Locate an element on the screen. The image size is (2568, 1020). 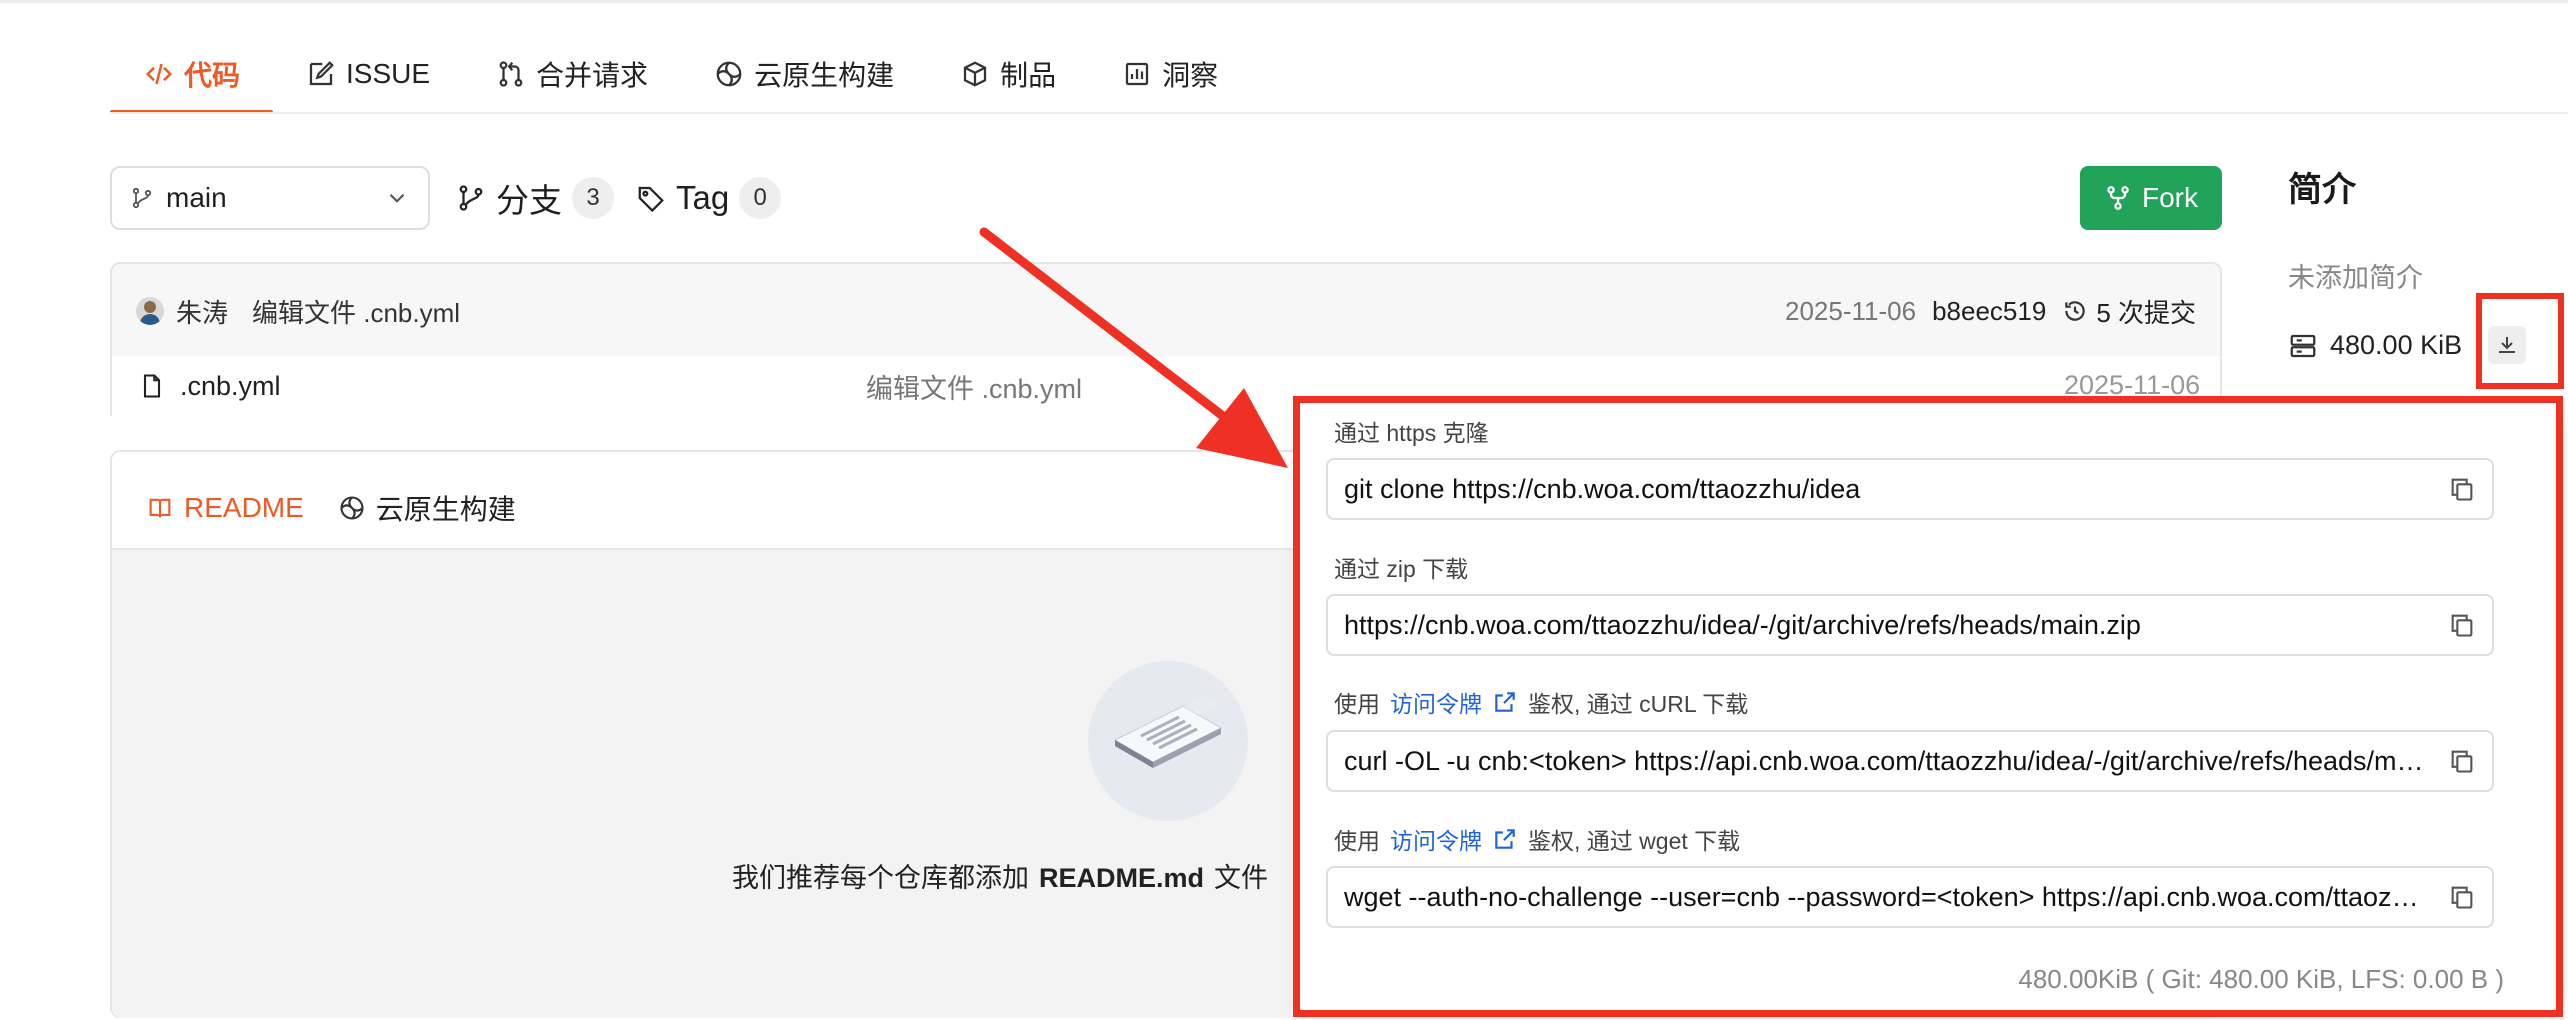
branches-link: 分支 3 is located at coordinates (535, 198).